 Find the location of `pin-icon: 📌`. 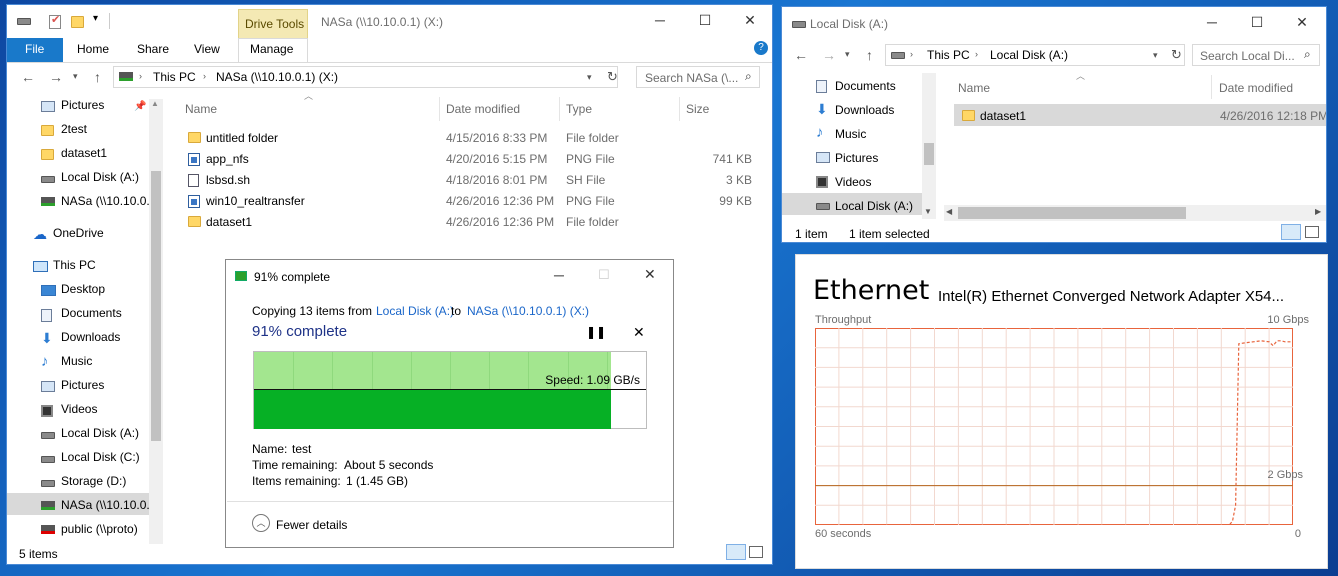

pin-icon: 📌 is located at coordinates (140, 106).